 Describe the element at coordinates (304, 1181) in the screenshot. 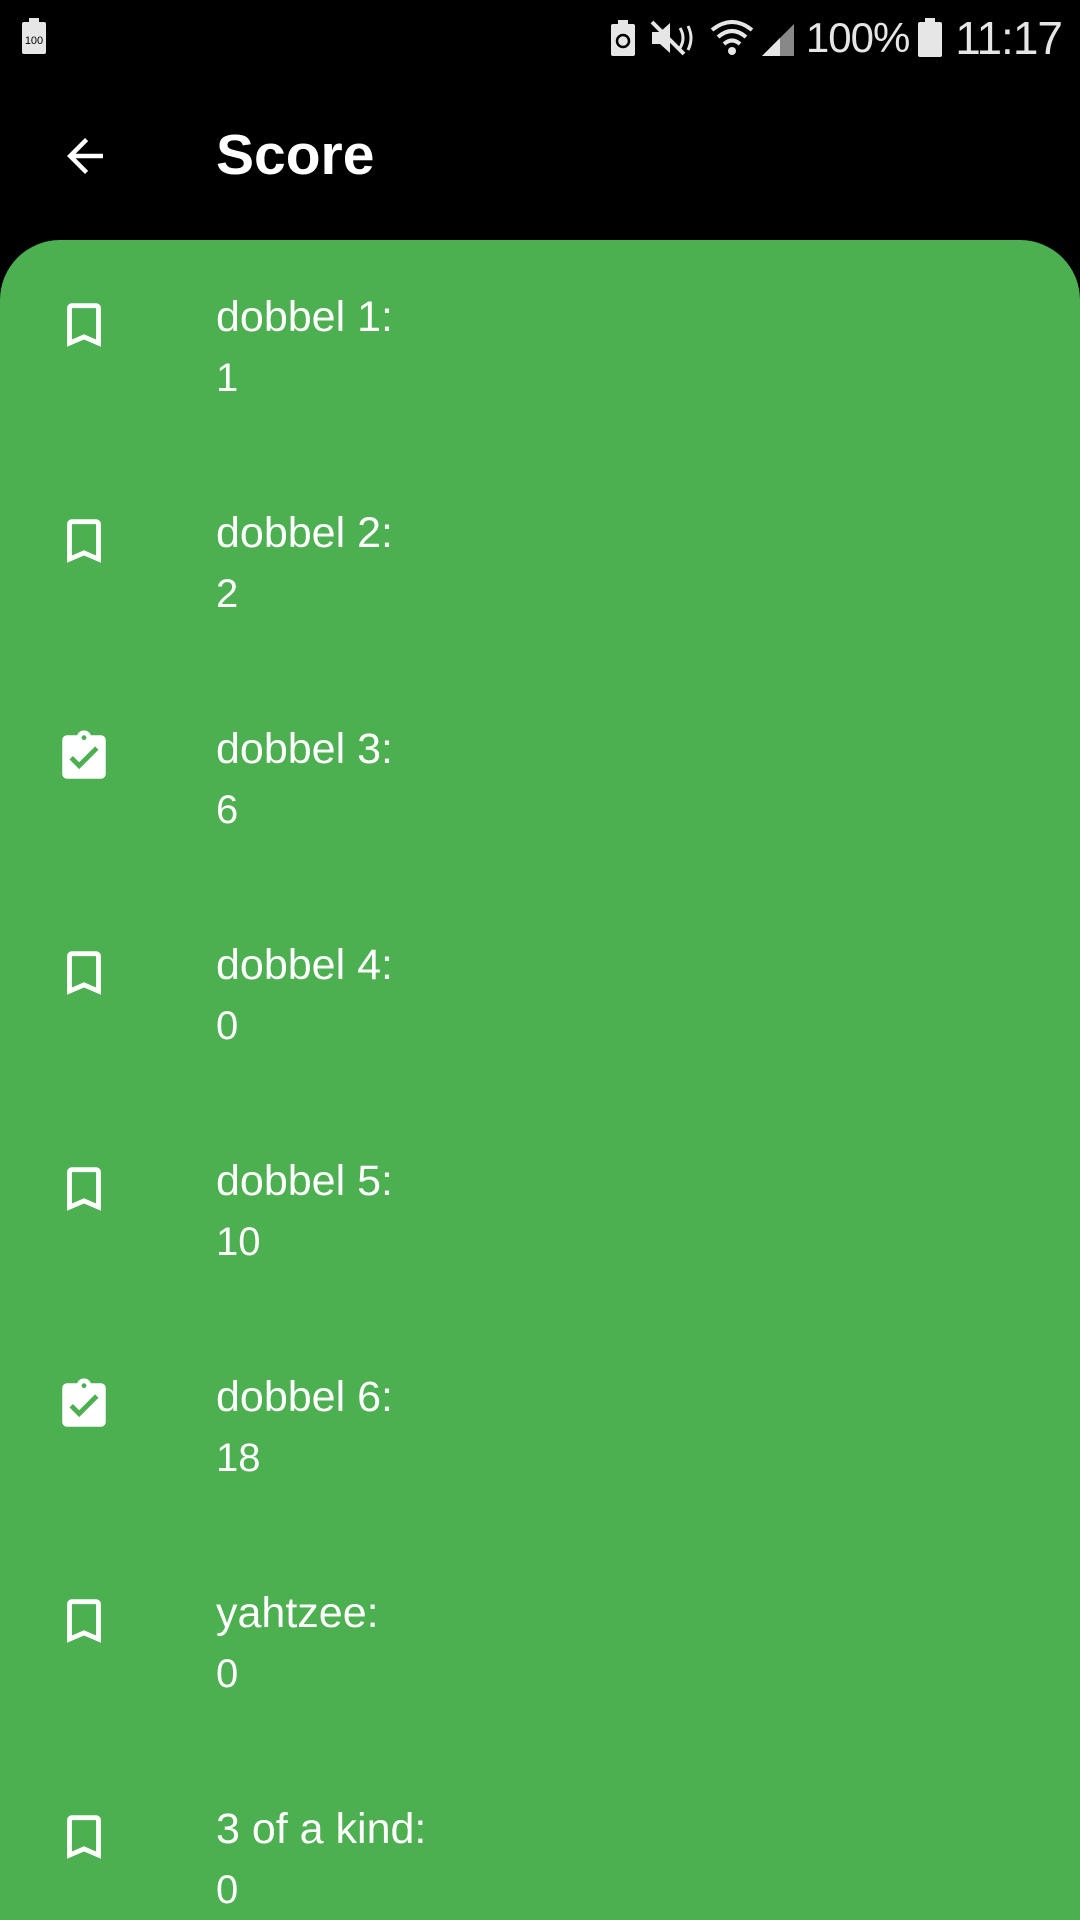

I see `score-label: dobbel 5:` at that location.